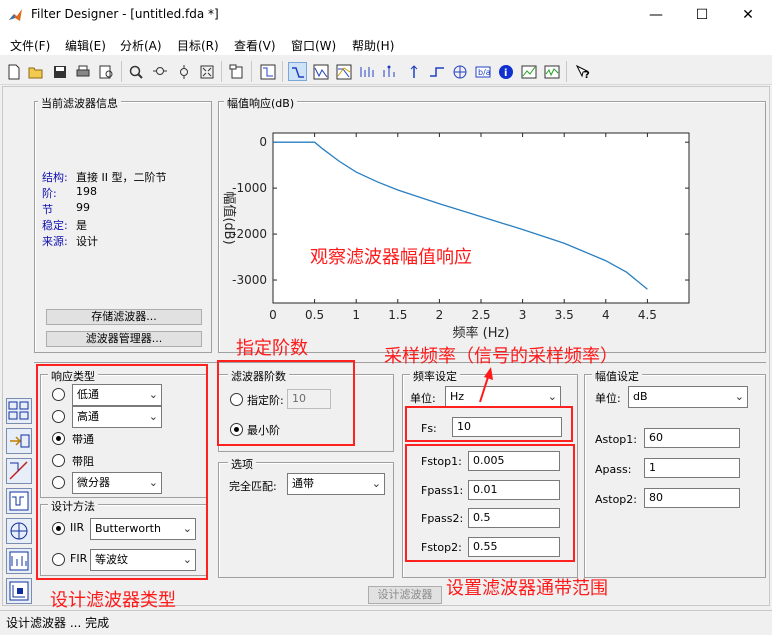 Image resolution: width=772 pixels, height=635 pixels. I want to click on pole-zero-icon, so click(459, 71).